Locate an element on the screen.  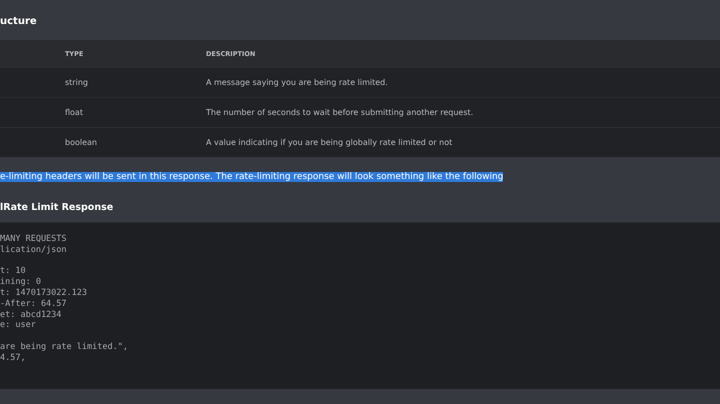
section-heading: lRate Limit Response is located at coordinates (57, 208).